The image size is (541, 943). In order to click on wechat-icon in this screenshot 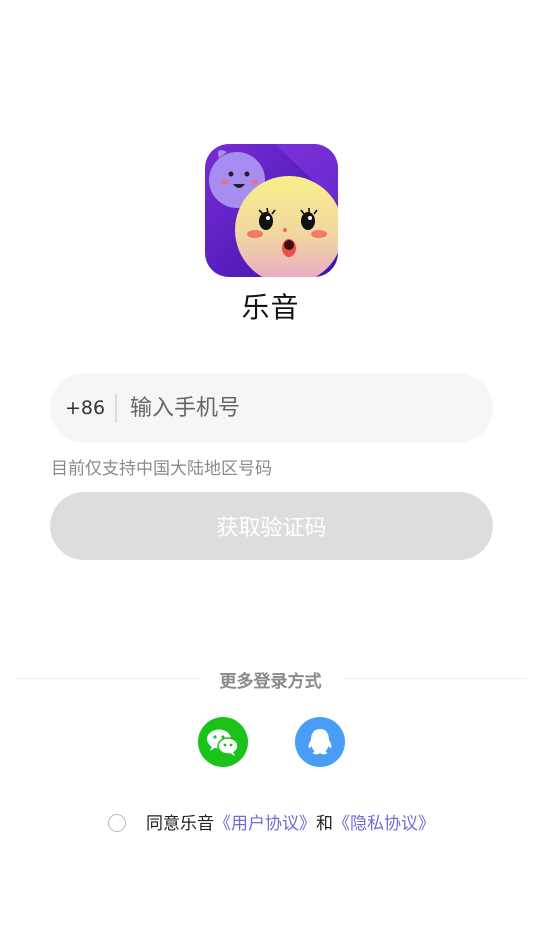, I will do `click(223, 742)`.